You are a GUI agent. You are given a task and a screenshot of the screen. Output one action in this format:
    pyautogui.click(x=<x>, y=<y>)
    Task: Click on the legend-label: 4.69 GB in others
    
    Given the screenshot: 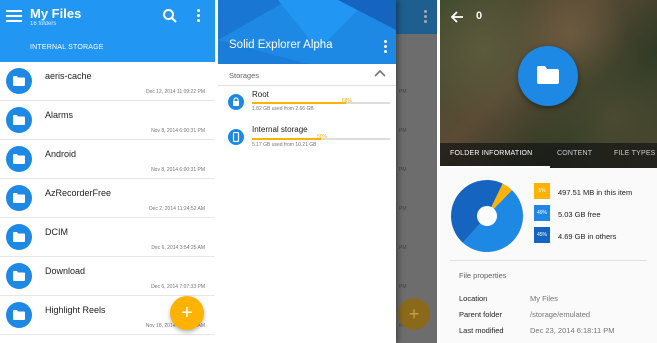 What is the action you would take?
    pyautogui.click(x=587, y=236)
    